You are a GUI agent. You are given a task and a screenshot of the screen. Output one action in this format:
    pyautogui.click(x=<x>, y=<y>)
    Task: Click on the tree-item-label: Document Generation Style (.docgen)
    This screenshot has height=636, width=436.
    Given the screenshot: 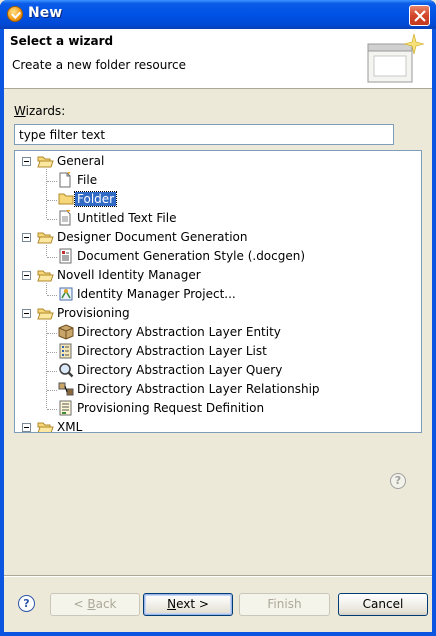 What is the action you would take?
    pyautogui.click(x=191, y=256)
    